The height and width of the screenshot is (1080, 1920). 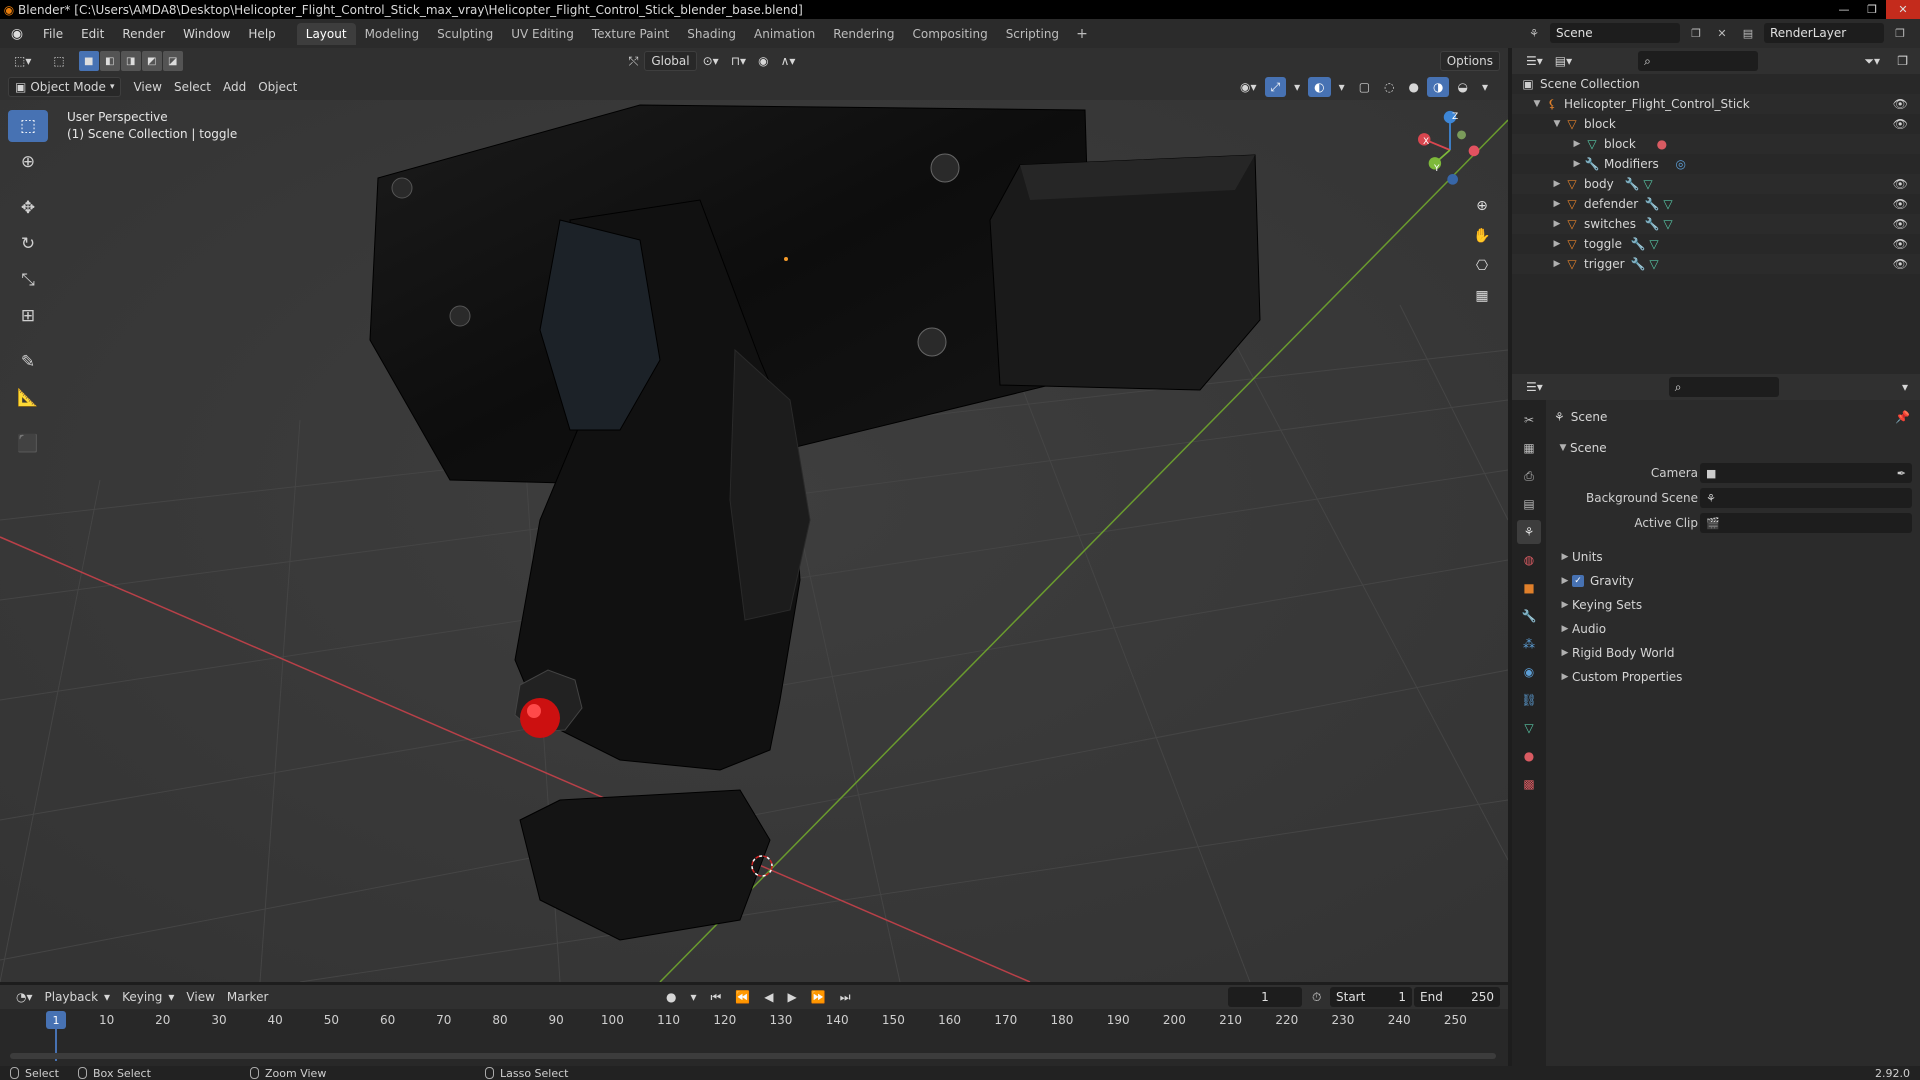 I want to click on menu-playback: Playback, so click(x=72, y=997).